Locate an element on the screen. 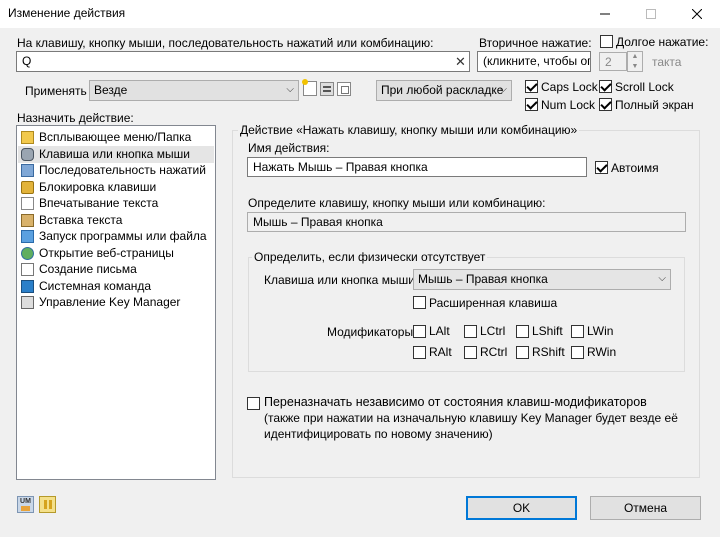 The image size is (720, 537). autoname-checkbox is located at coordinates (601, 167).